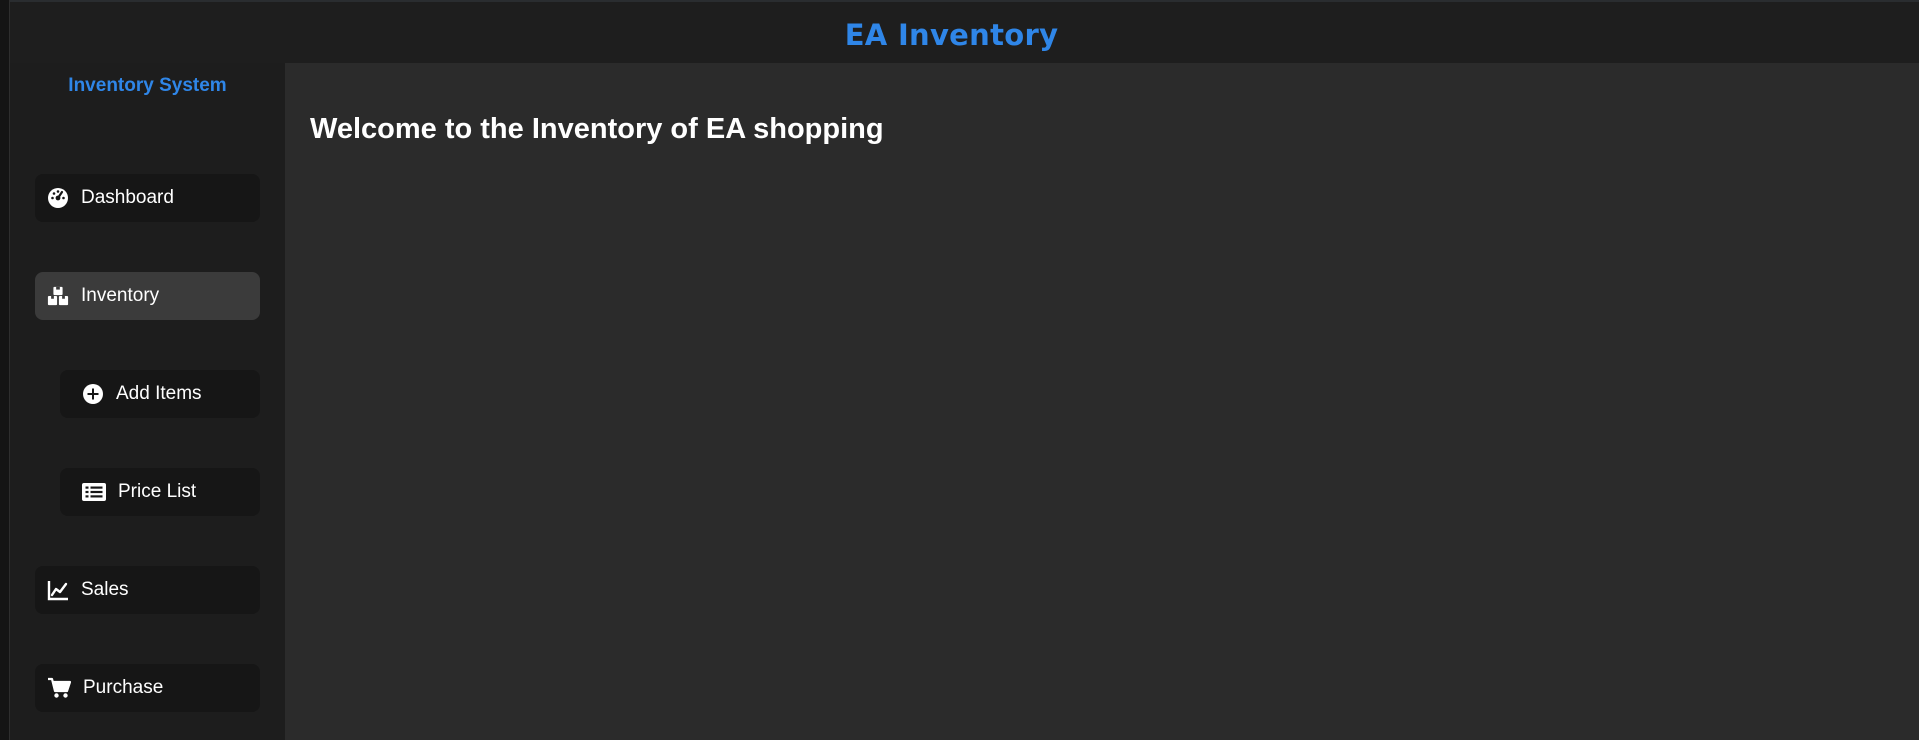 This screenshot has width=1919, height=740. I want to click on sidebar-item-purchase: Purchase, so click(147, 688).